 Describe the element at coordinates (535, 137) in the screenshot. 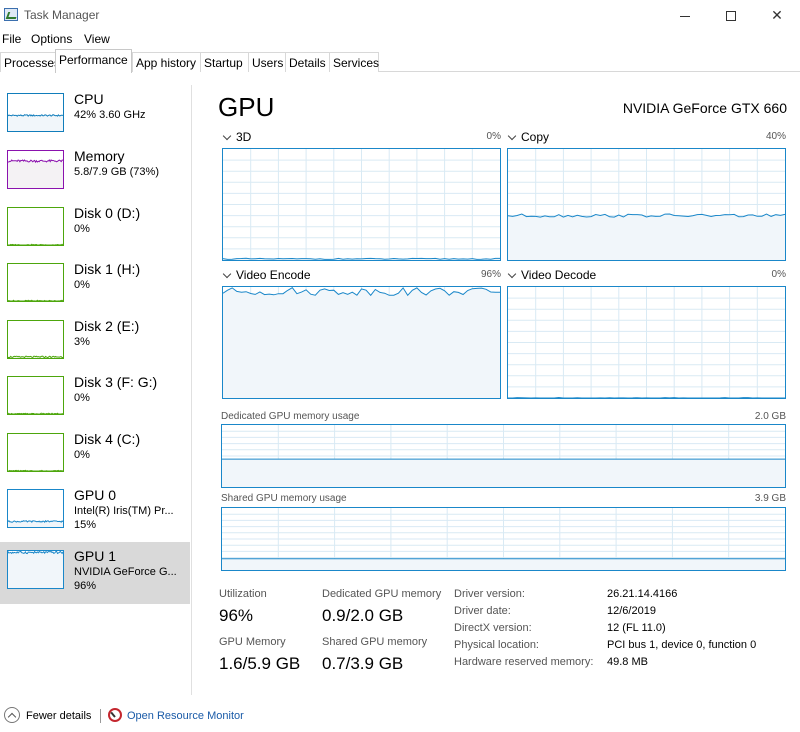

I see `engine-label: Copy` at that location.